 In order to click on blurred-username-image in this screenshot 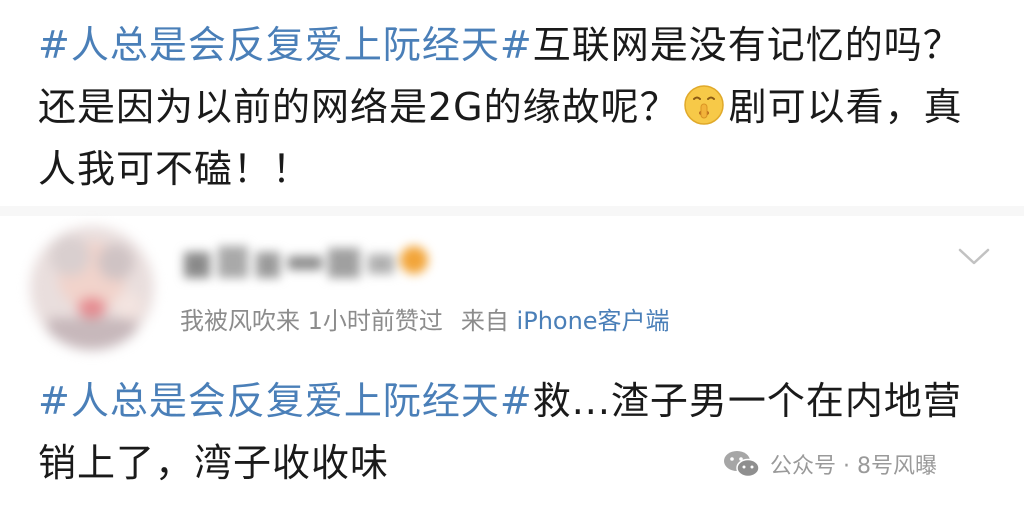, I will do `click(306, 262)`.